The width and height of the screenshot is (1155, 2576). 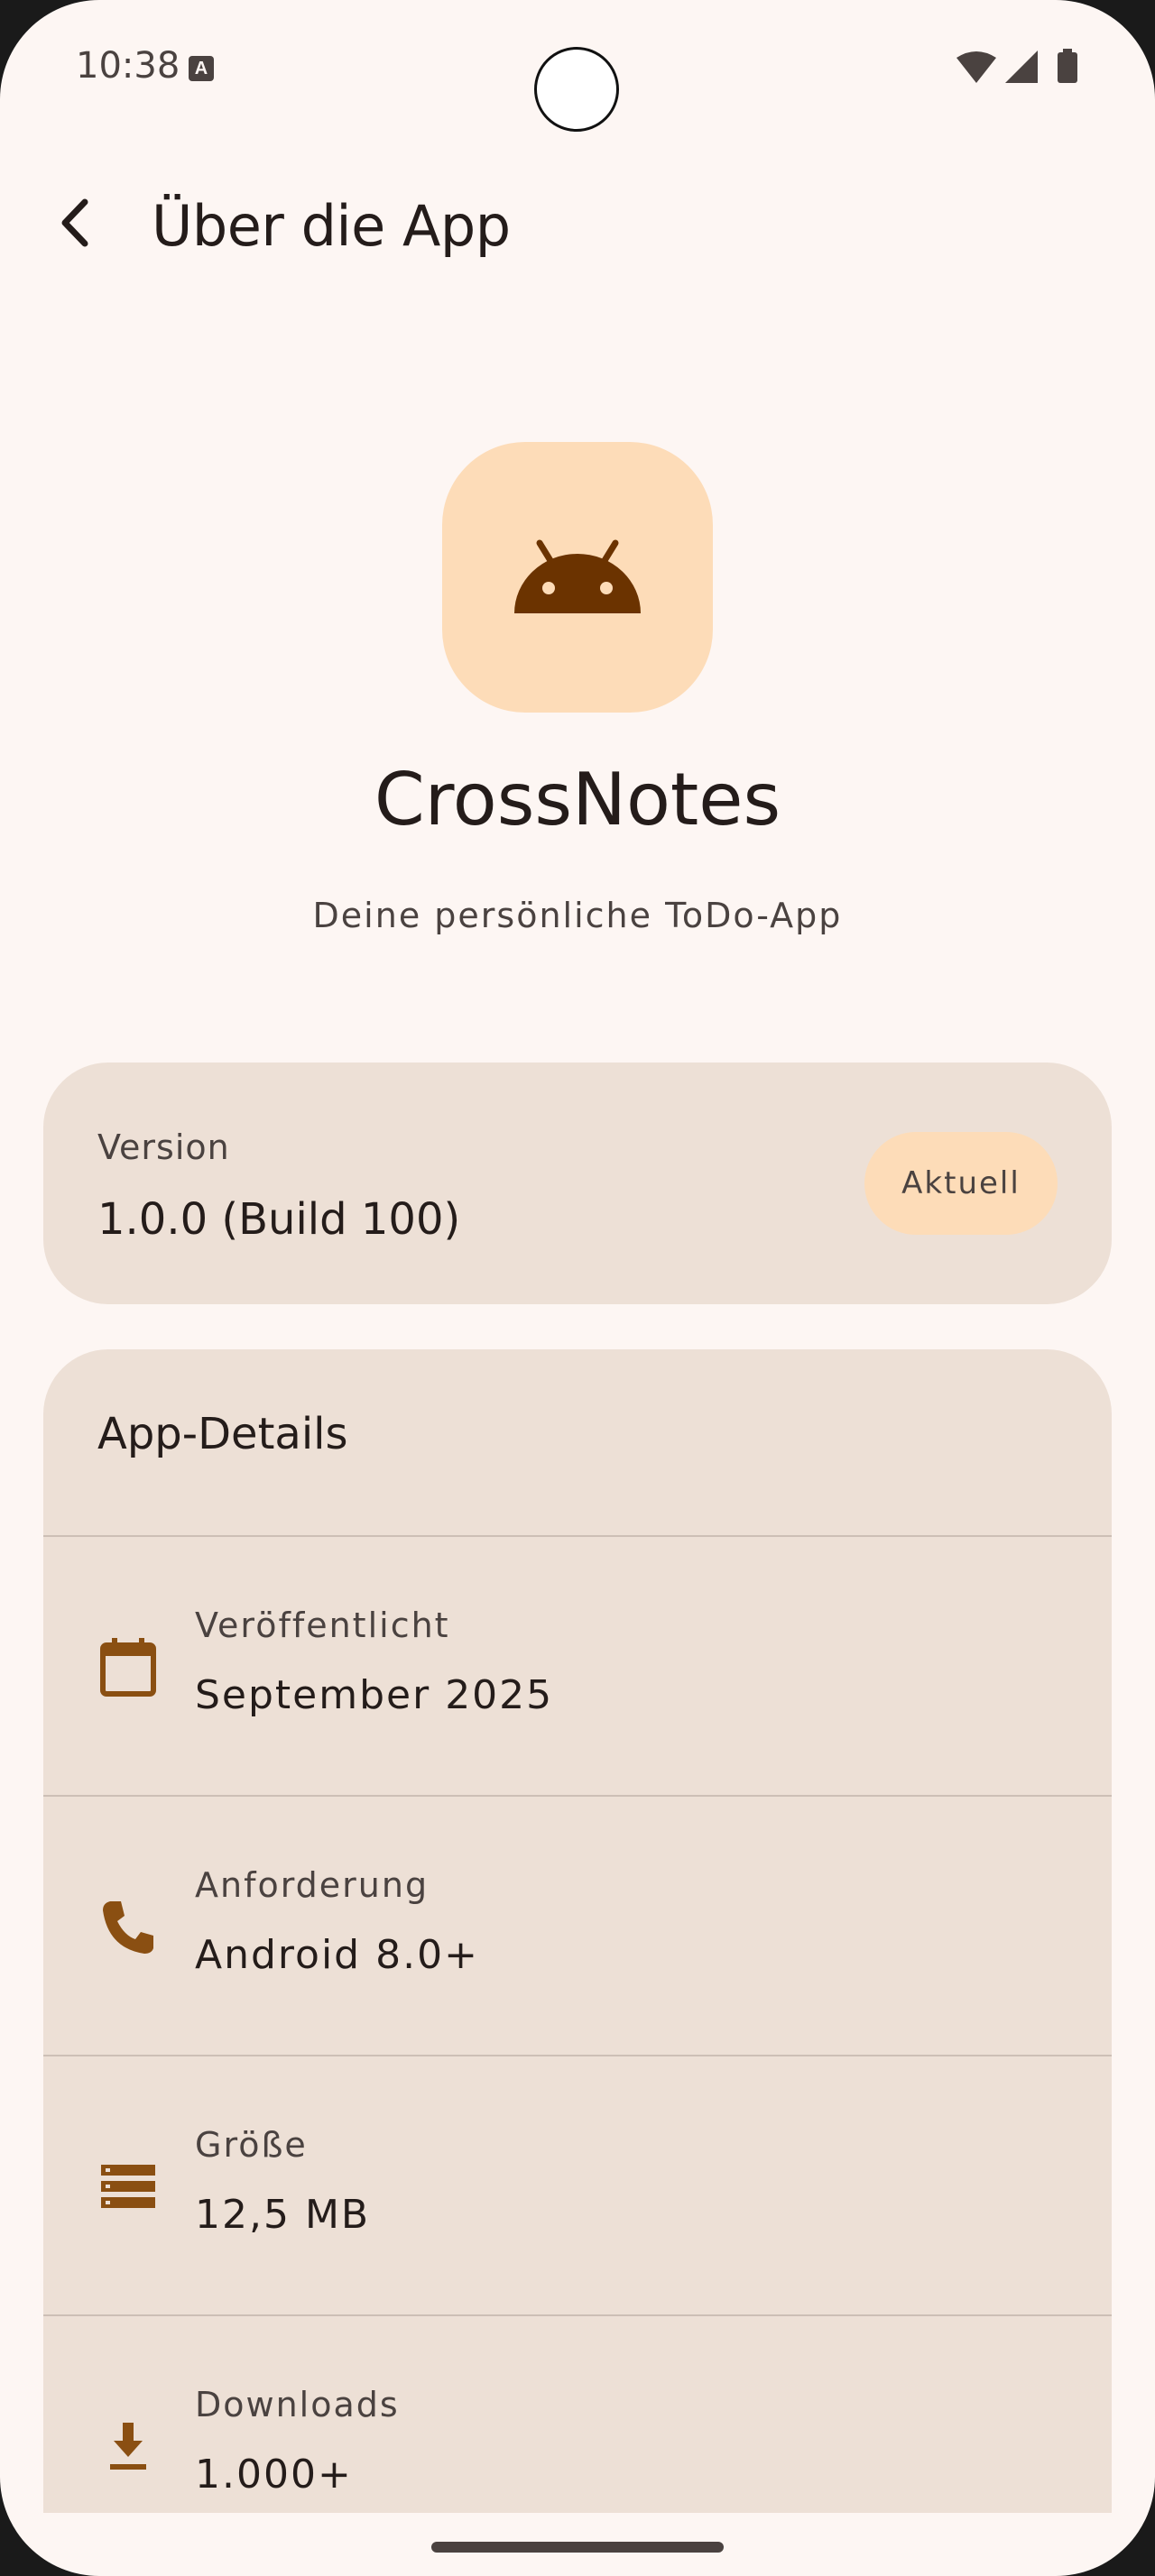 I want to click on status-icons, so click(x=1016, y=66).